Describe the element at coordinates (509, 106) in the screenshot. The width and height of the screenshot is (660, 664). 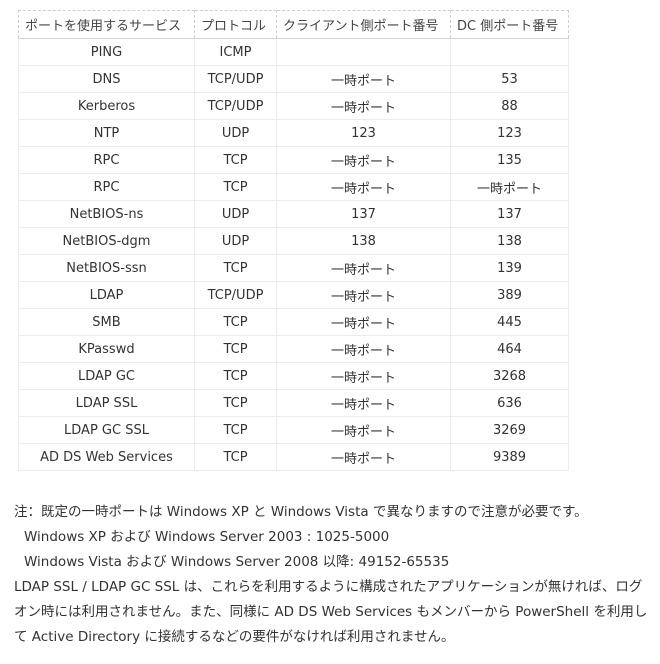
I see `cell-dc-port: 88` at that location.